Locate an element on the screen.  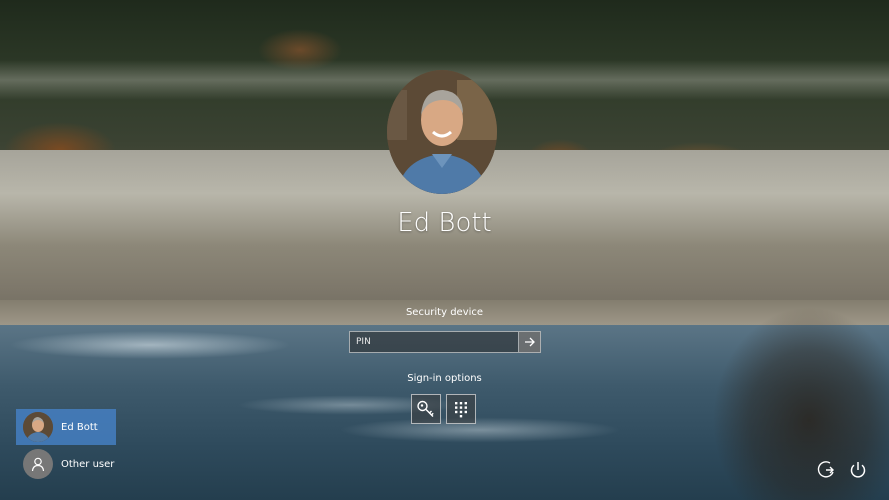
power-button is located at coordinates (858, 470).